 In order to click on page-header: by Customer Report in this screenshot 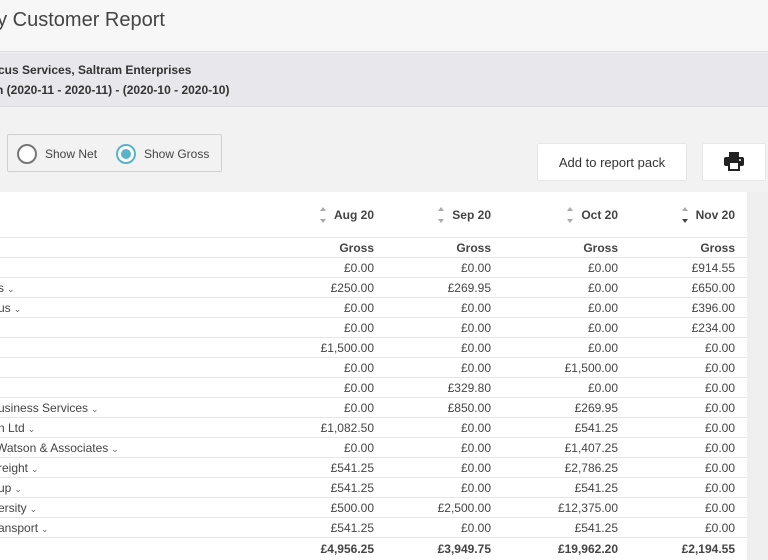, I will do `click(384, 26)`.